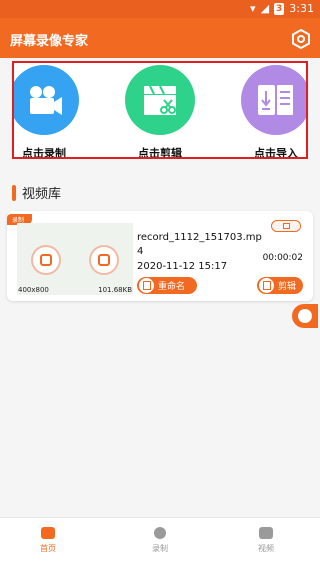 The image size is (320, 569). I want to click on record-label: 点击录制, so click(44, 153).